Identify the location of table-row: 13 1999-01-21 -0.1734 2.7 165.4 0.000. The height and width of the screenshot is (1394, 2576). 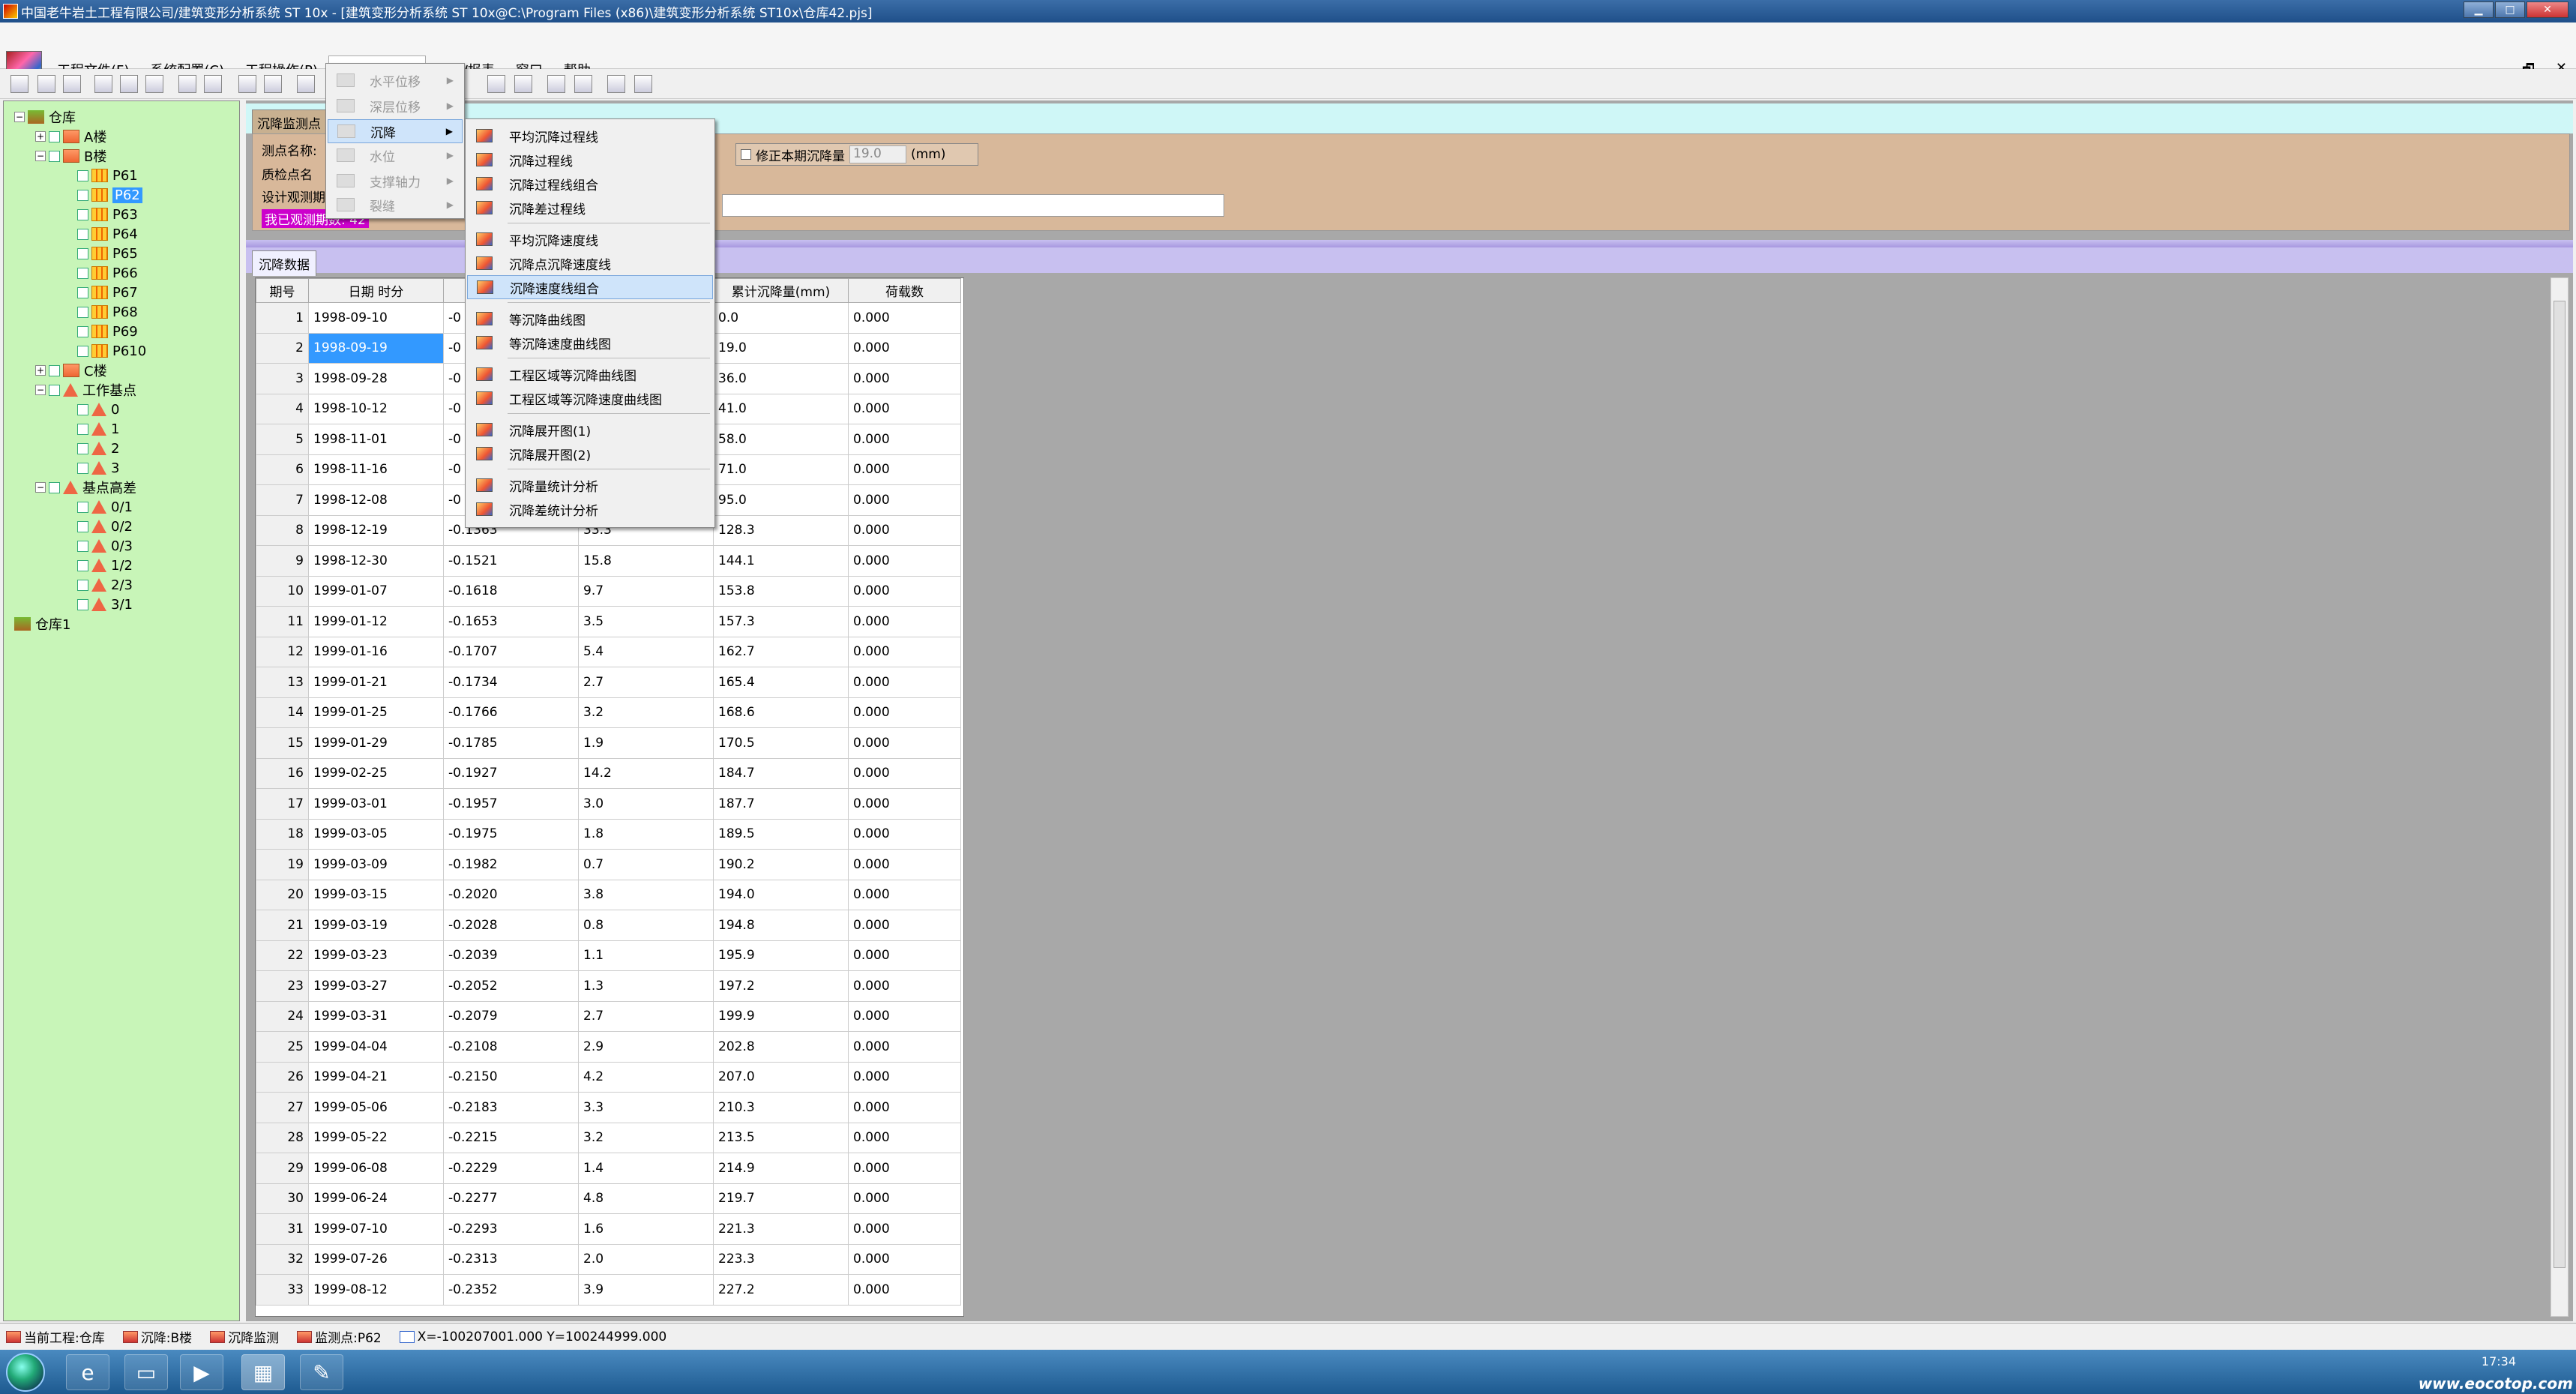
(609, 682).